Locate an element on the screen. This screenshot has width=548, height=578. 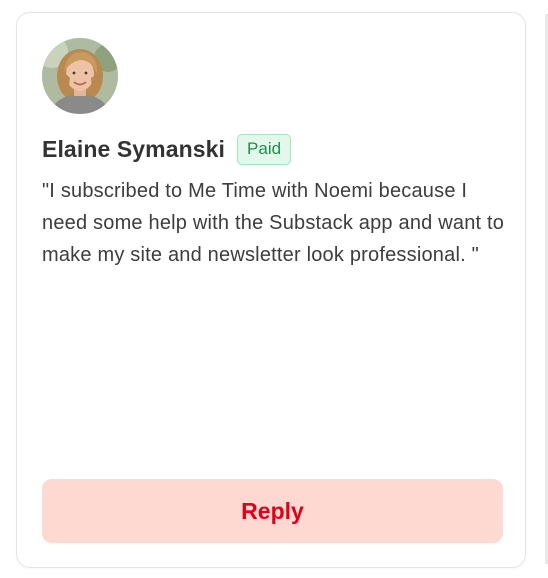
reply-button: Reply is located at coordinates (272, 511).